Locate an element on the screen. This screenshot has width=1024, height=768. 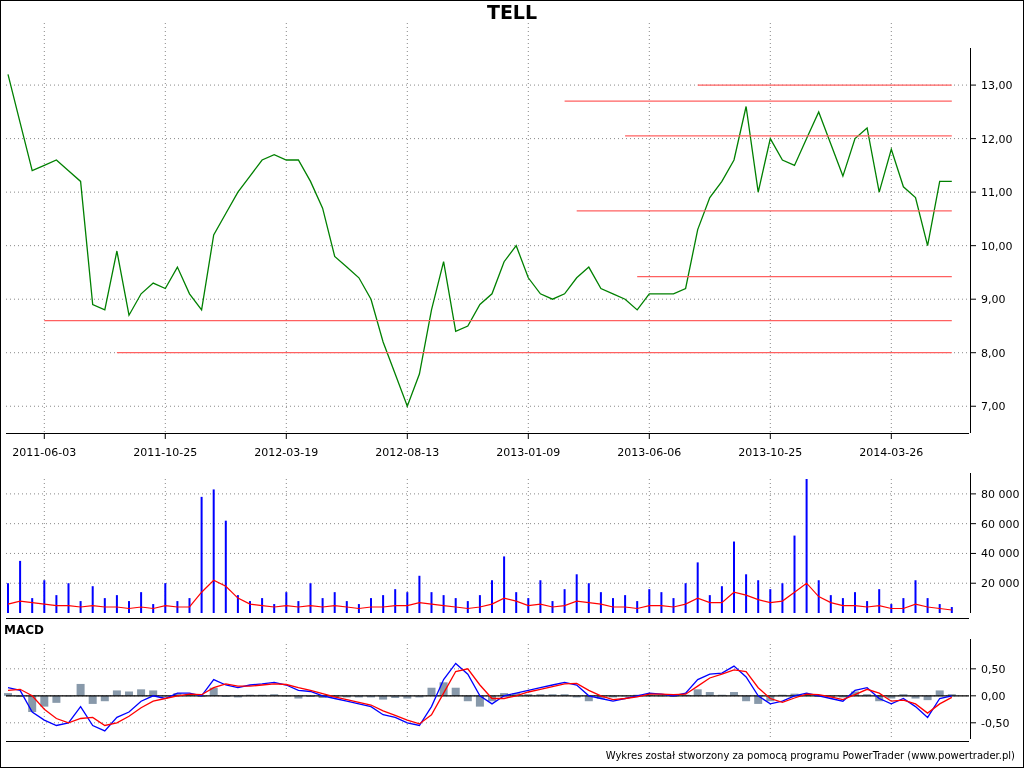
axis-label: 0,50 is located at coordinates (993, 669).